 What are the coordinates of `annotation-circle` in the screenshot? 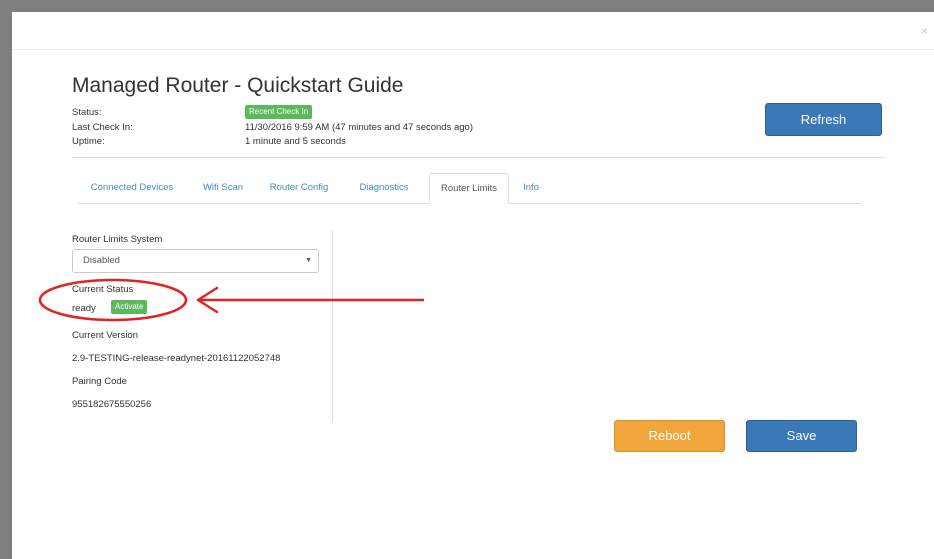 It's located at (113, 300).